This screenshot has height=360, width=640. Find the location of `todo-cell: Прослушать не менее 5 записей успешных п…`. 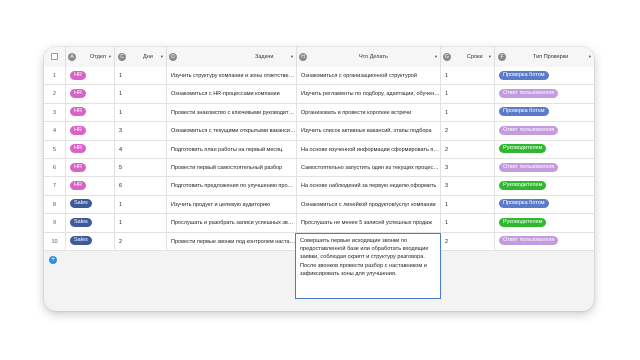

todo-cell: Прослушать не менее 5 записей успешных п… is located at coordinates (369, 223).